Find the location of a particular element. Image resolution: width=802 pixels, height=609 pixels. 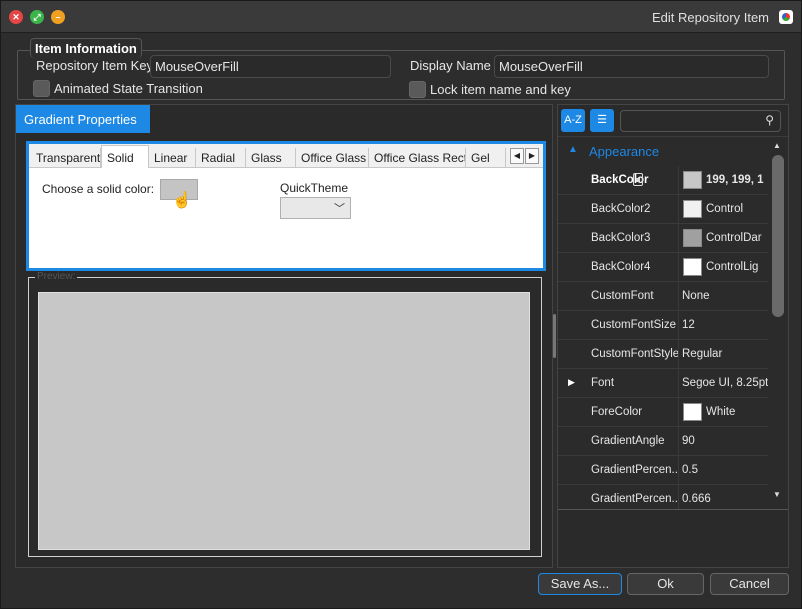

scrollbar-thumb is located at coordinates (778, 236).